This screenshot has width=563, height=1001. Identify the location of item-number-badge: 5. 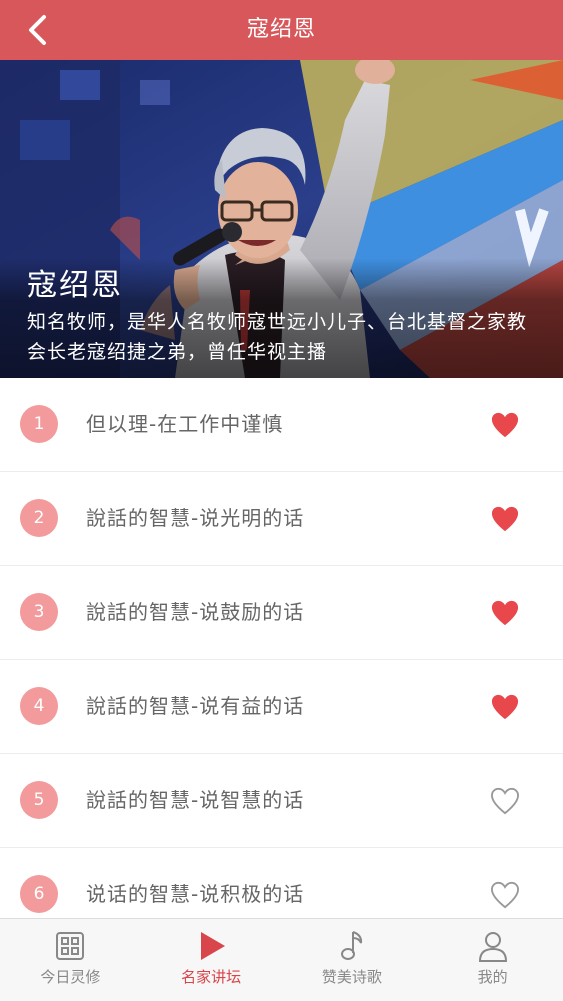
(39, 800).